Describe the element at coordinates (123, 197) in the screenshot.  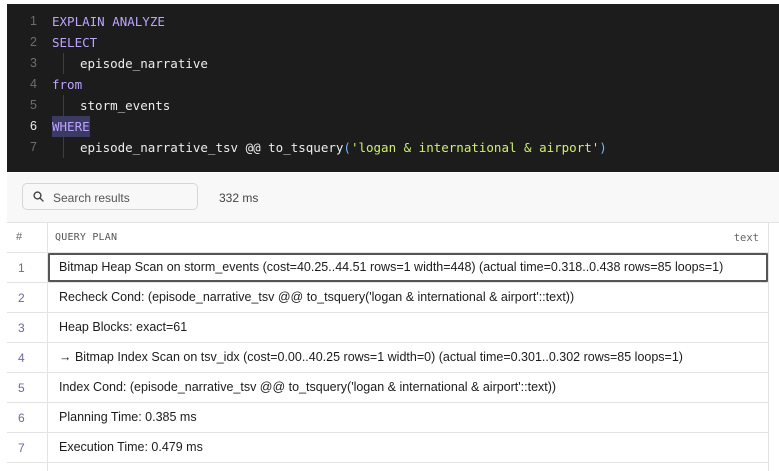
I see `search-input` at that location.